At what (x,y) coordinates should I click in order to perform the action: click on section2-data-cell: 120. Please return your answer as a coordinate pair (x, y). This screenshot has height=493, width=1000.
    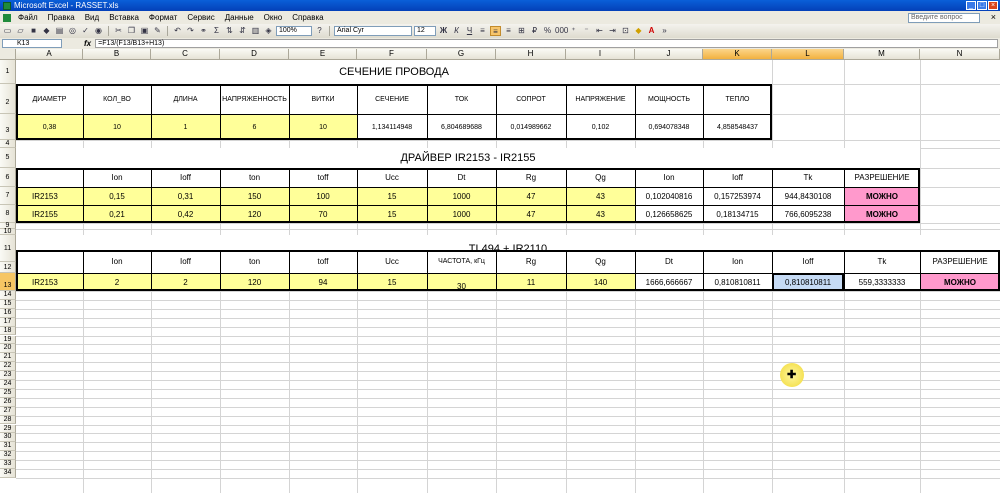
    Looking at the image, I should click on (254, 214).